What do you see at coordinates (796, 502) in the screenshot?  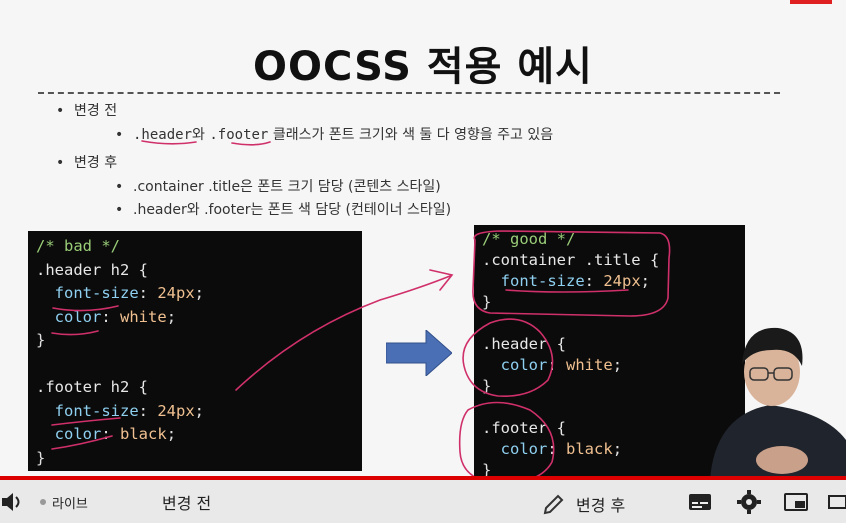 I see `miniplayer-icon` at bounding box center [796, 502].